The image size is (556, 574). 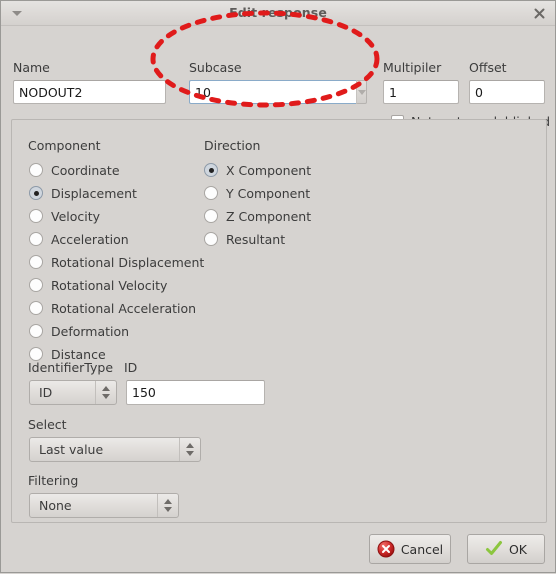 What do you see at coordinates (215, 67) in the screenshot?
I see `subcase-label: Subcase` at bounding box center [215, 67].